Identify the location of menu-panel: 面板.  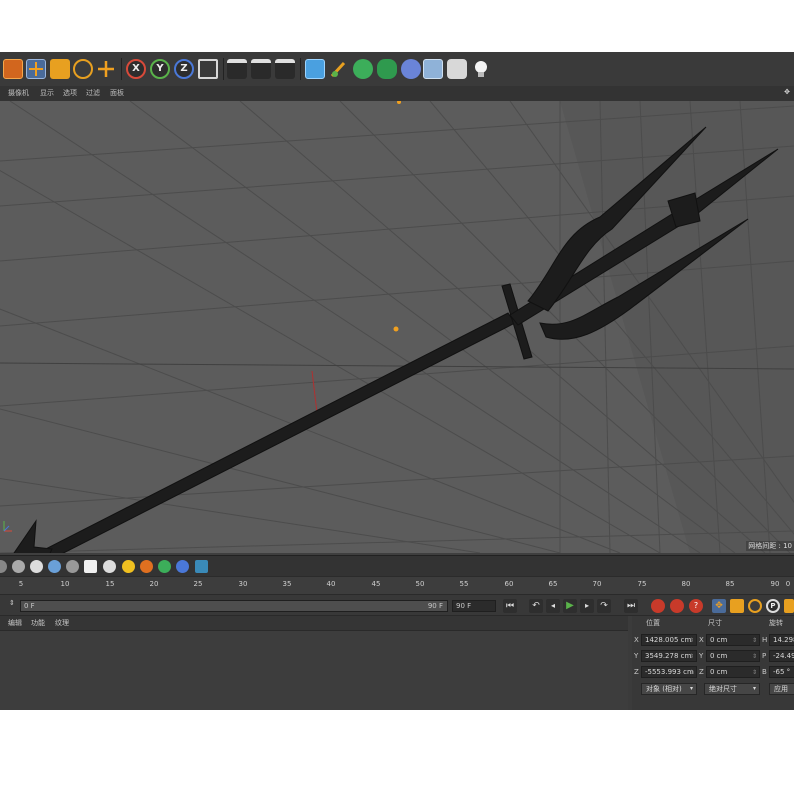
(117, 93).